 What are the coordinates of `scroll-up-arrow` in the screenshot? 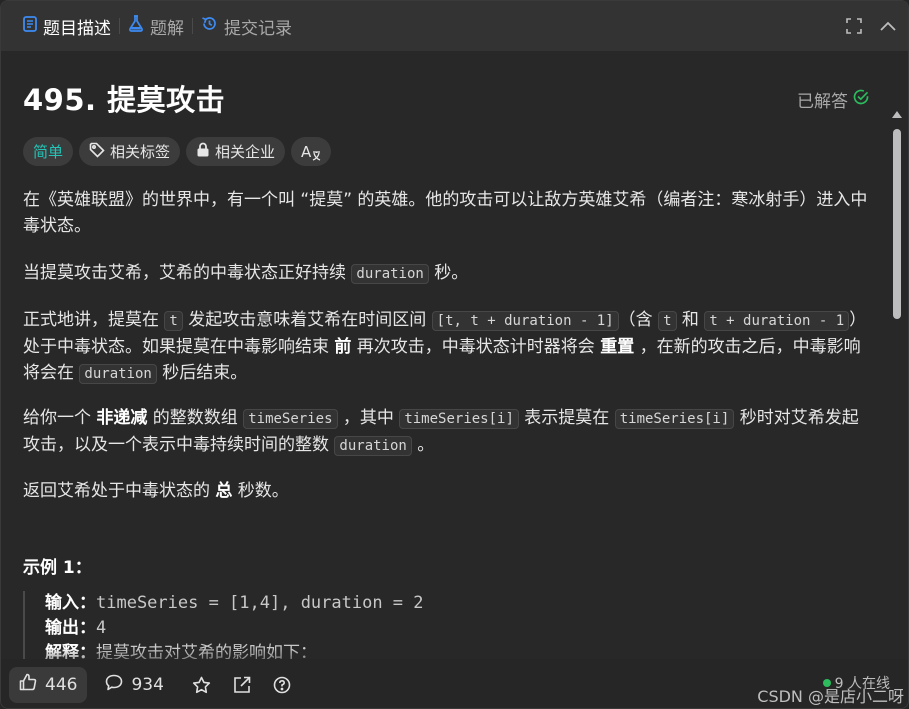 It's located at (897, 114).